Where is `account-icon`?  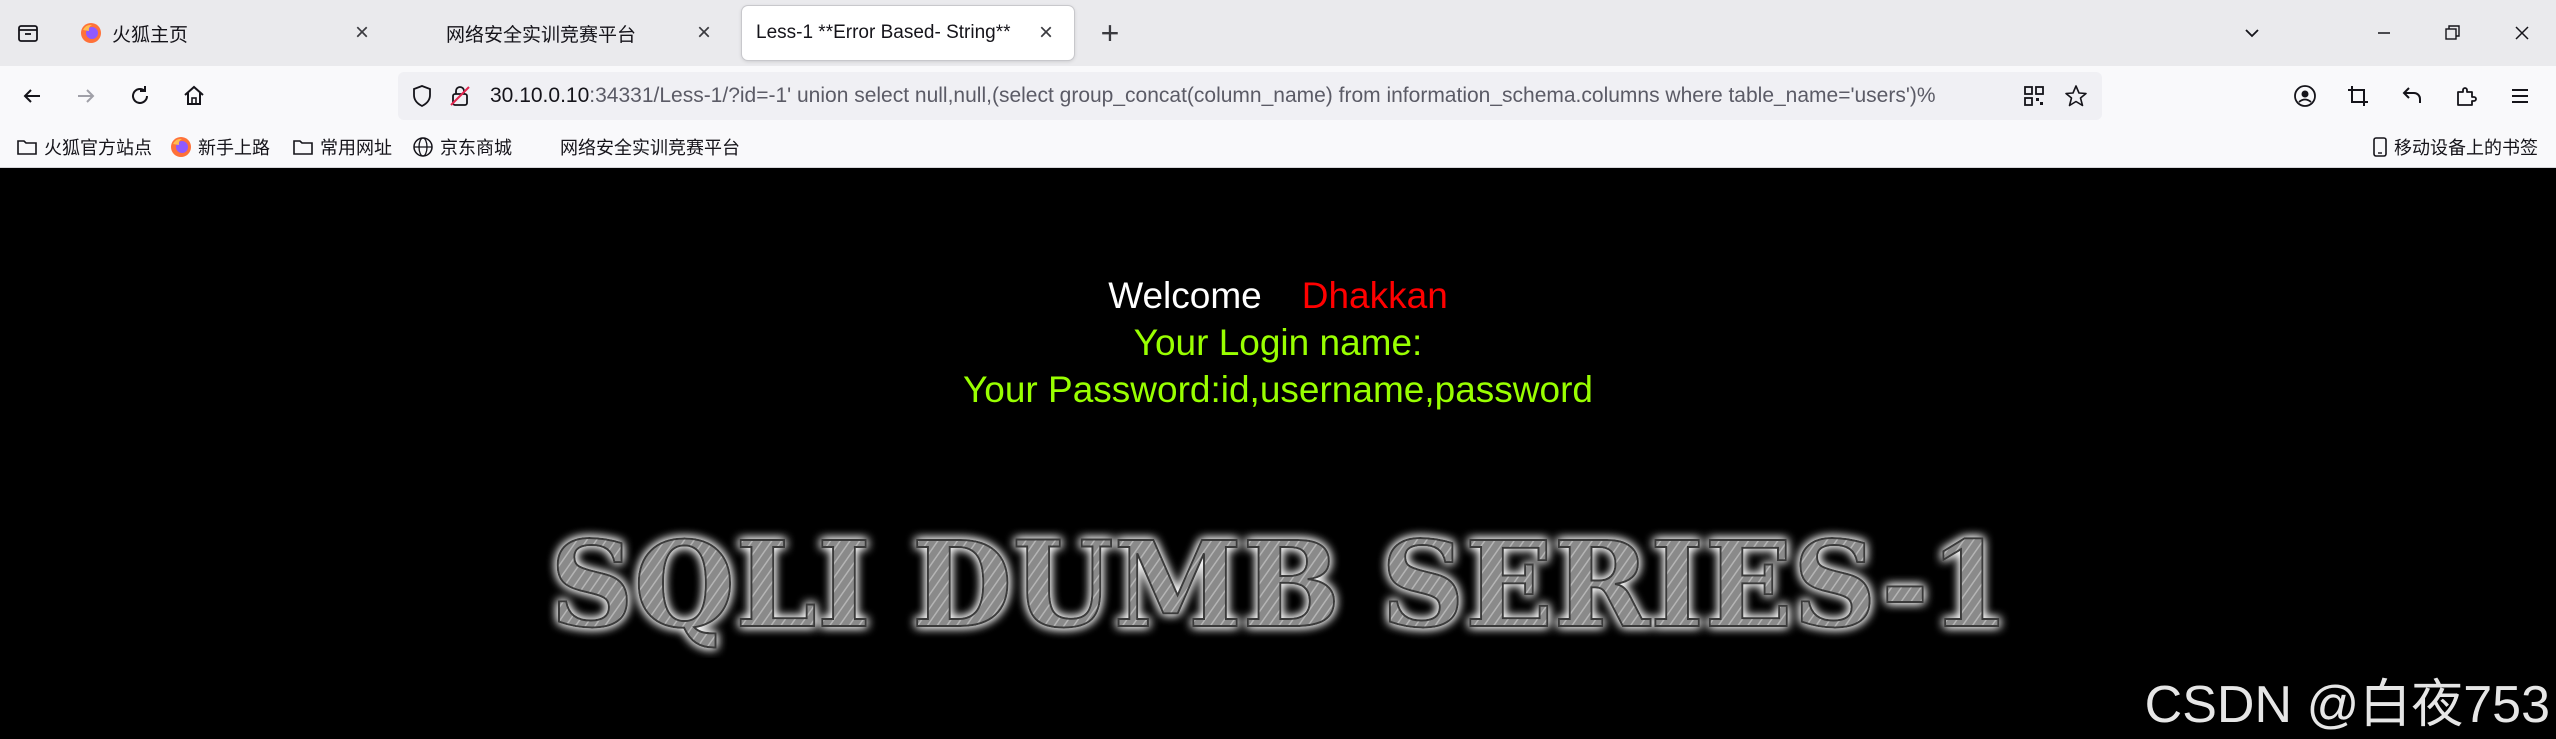
account-icon is located at coordinates (2305, 96).